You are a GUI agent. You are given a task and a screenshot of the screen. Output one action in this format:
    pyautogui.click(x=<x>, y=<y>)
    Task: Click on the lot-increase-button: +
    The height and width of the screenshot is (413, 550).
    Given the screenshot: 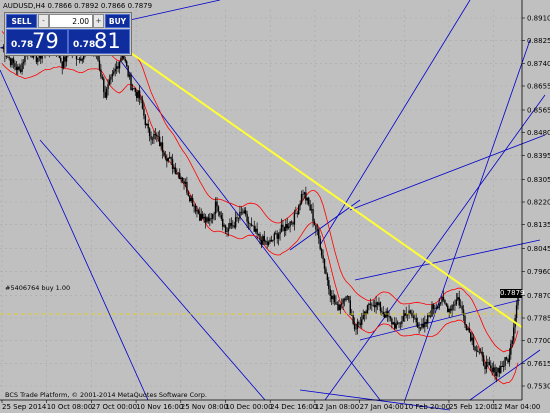 What is the action you would take?
    pyautogui.click(x=98, y=21)
    